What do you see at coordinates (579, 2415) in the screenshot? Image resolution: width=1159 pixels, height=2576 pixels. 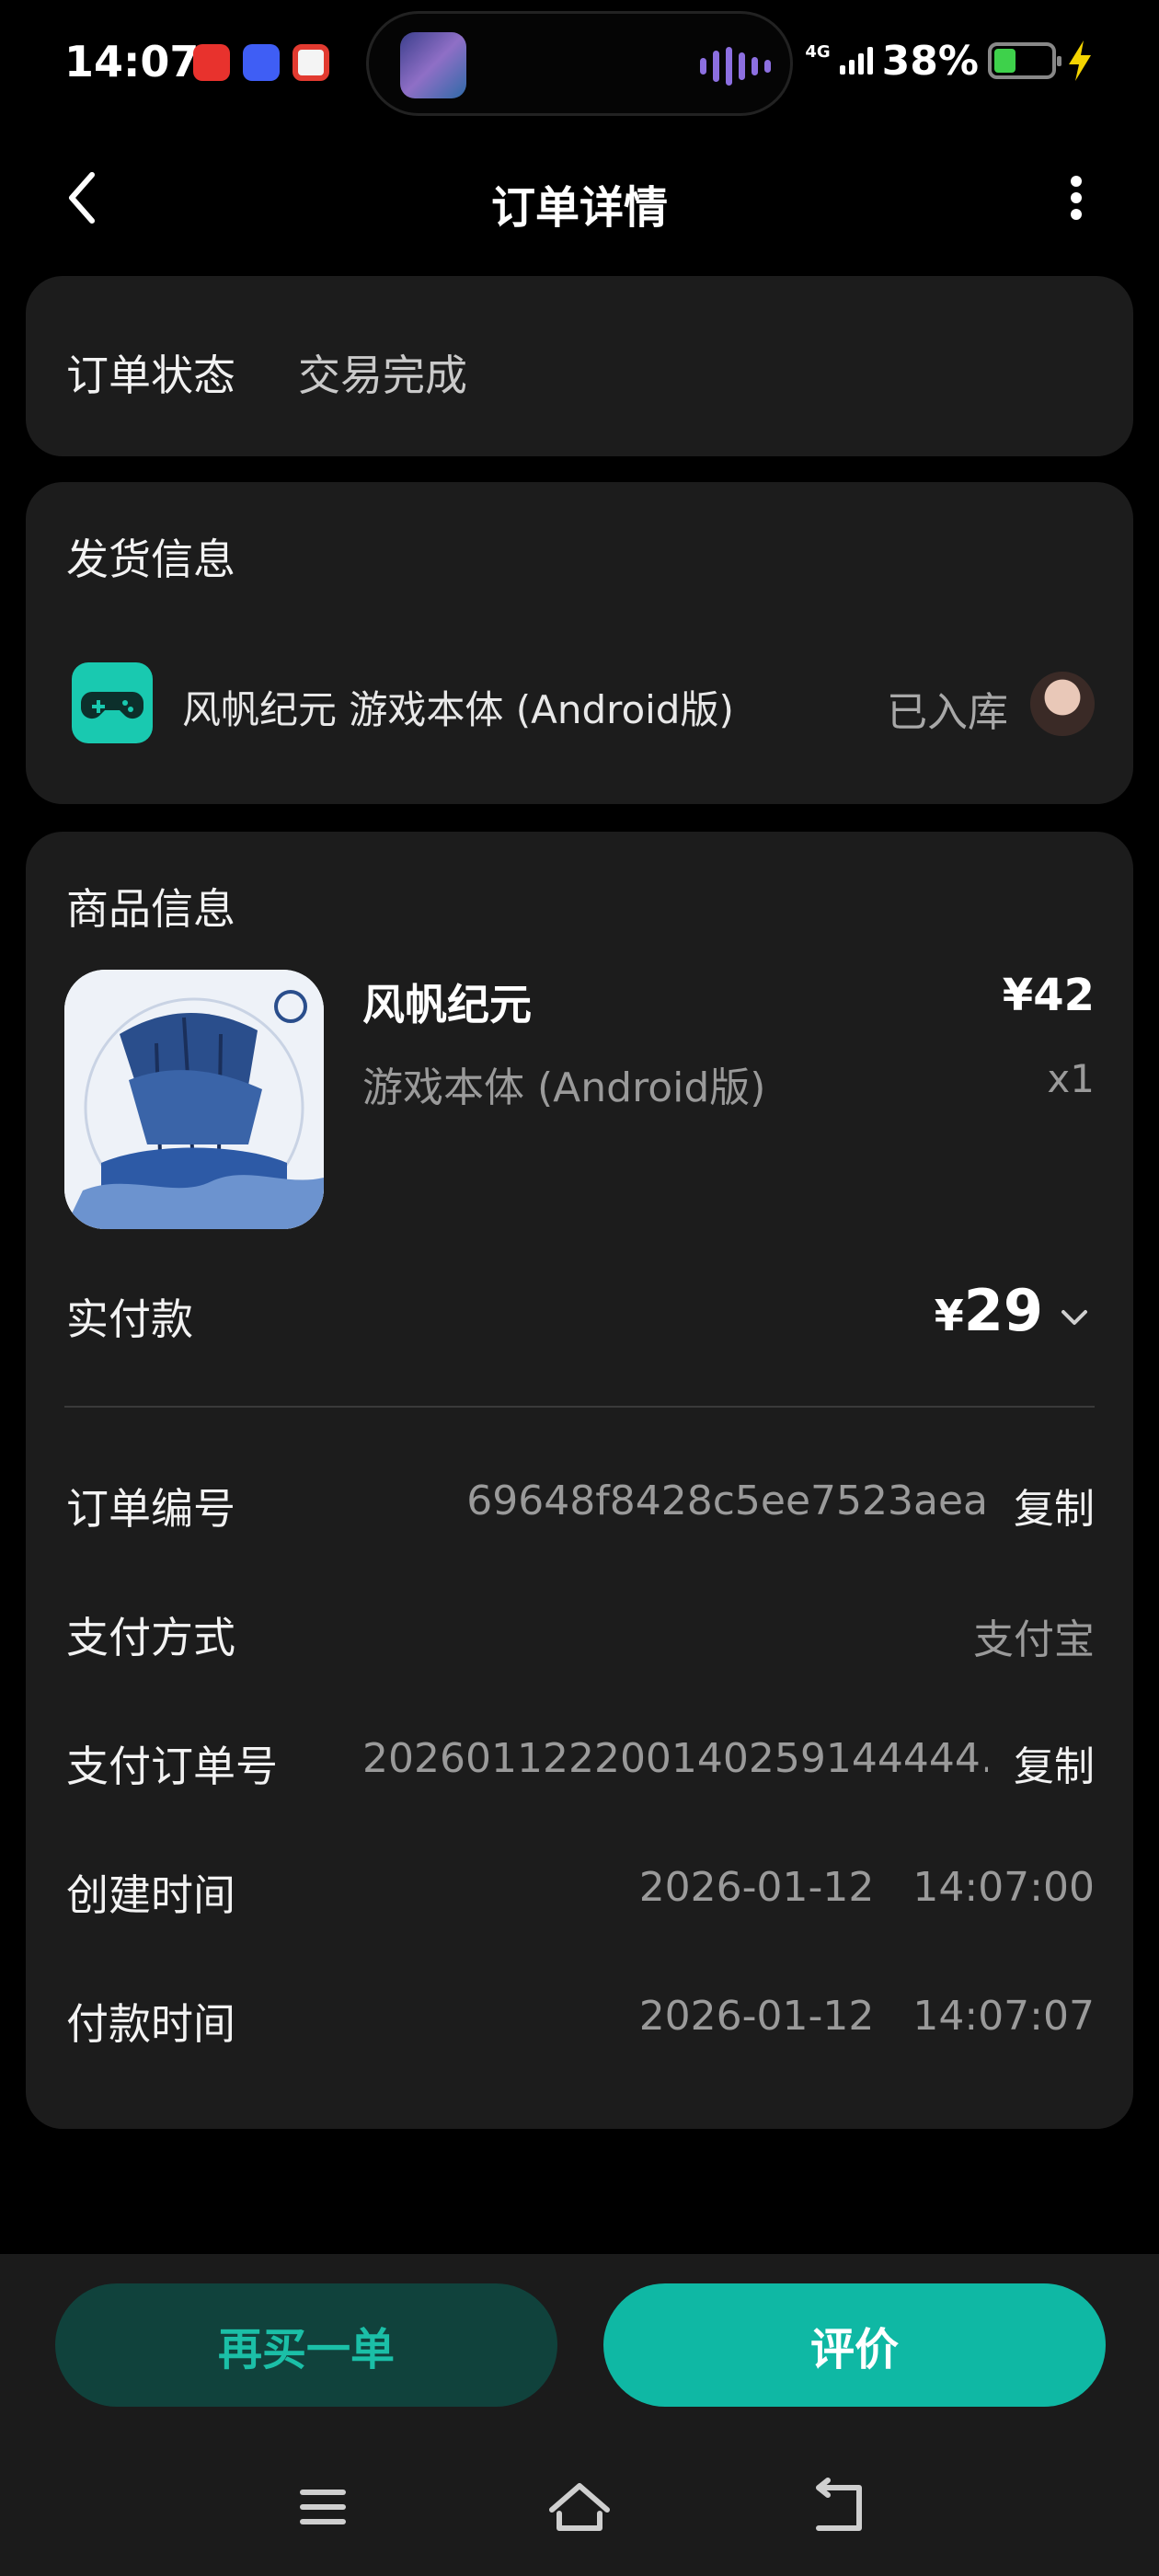 I see `bottom-action-bar: 再买一单 评价` at bounding box center [579, 2415].